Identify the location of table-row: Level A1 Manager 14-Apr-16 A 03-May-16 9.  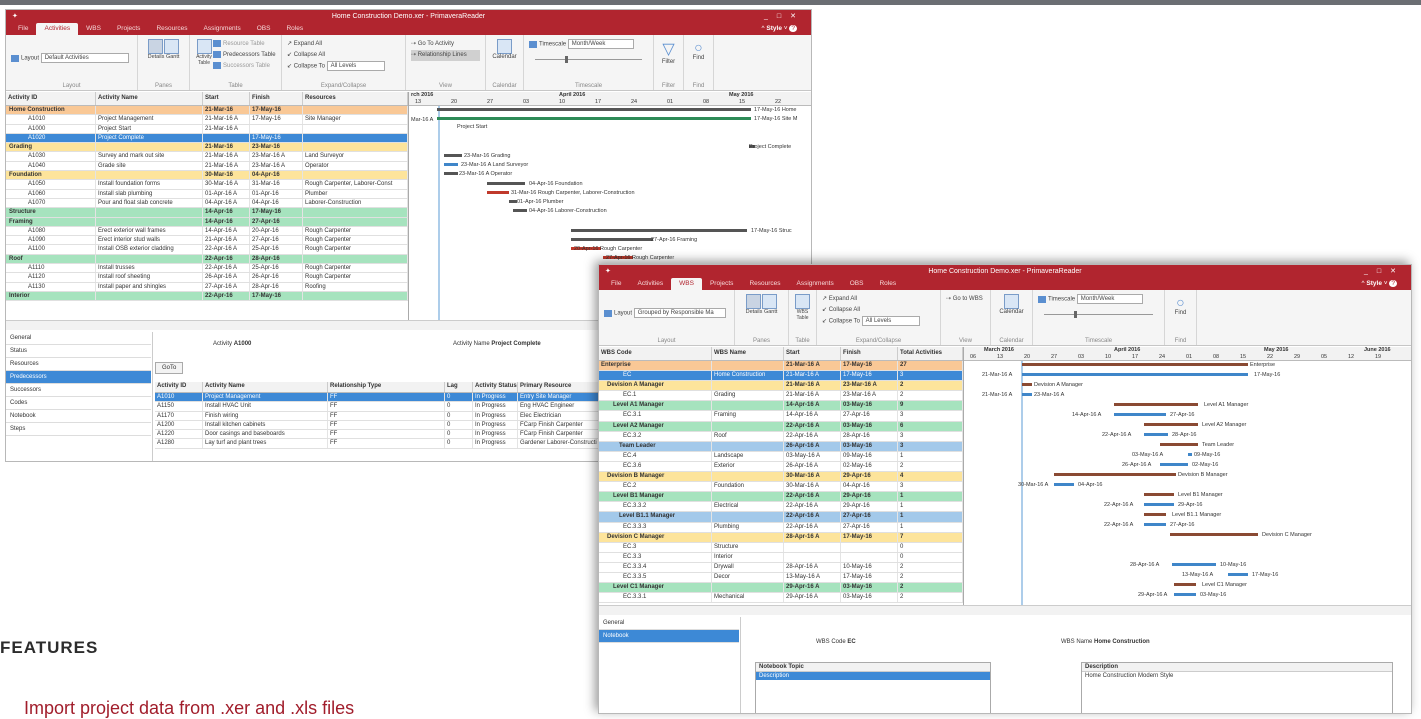
(781, 406).